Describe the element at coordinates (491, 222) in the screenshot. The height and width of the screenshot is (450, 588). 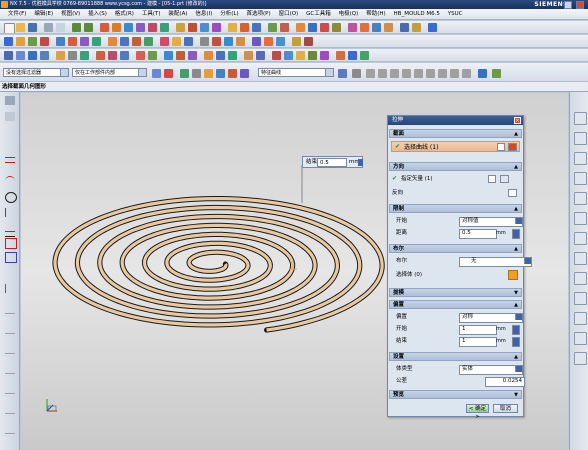
I see `start-mode-dropdown: 对称值` at that location.